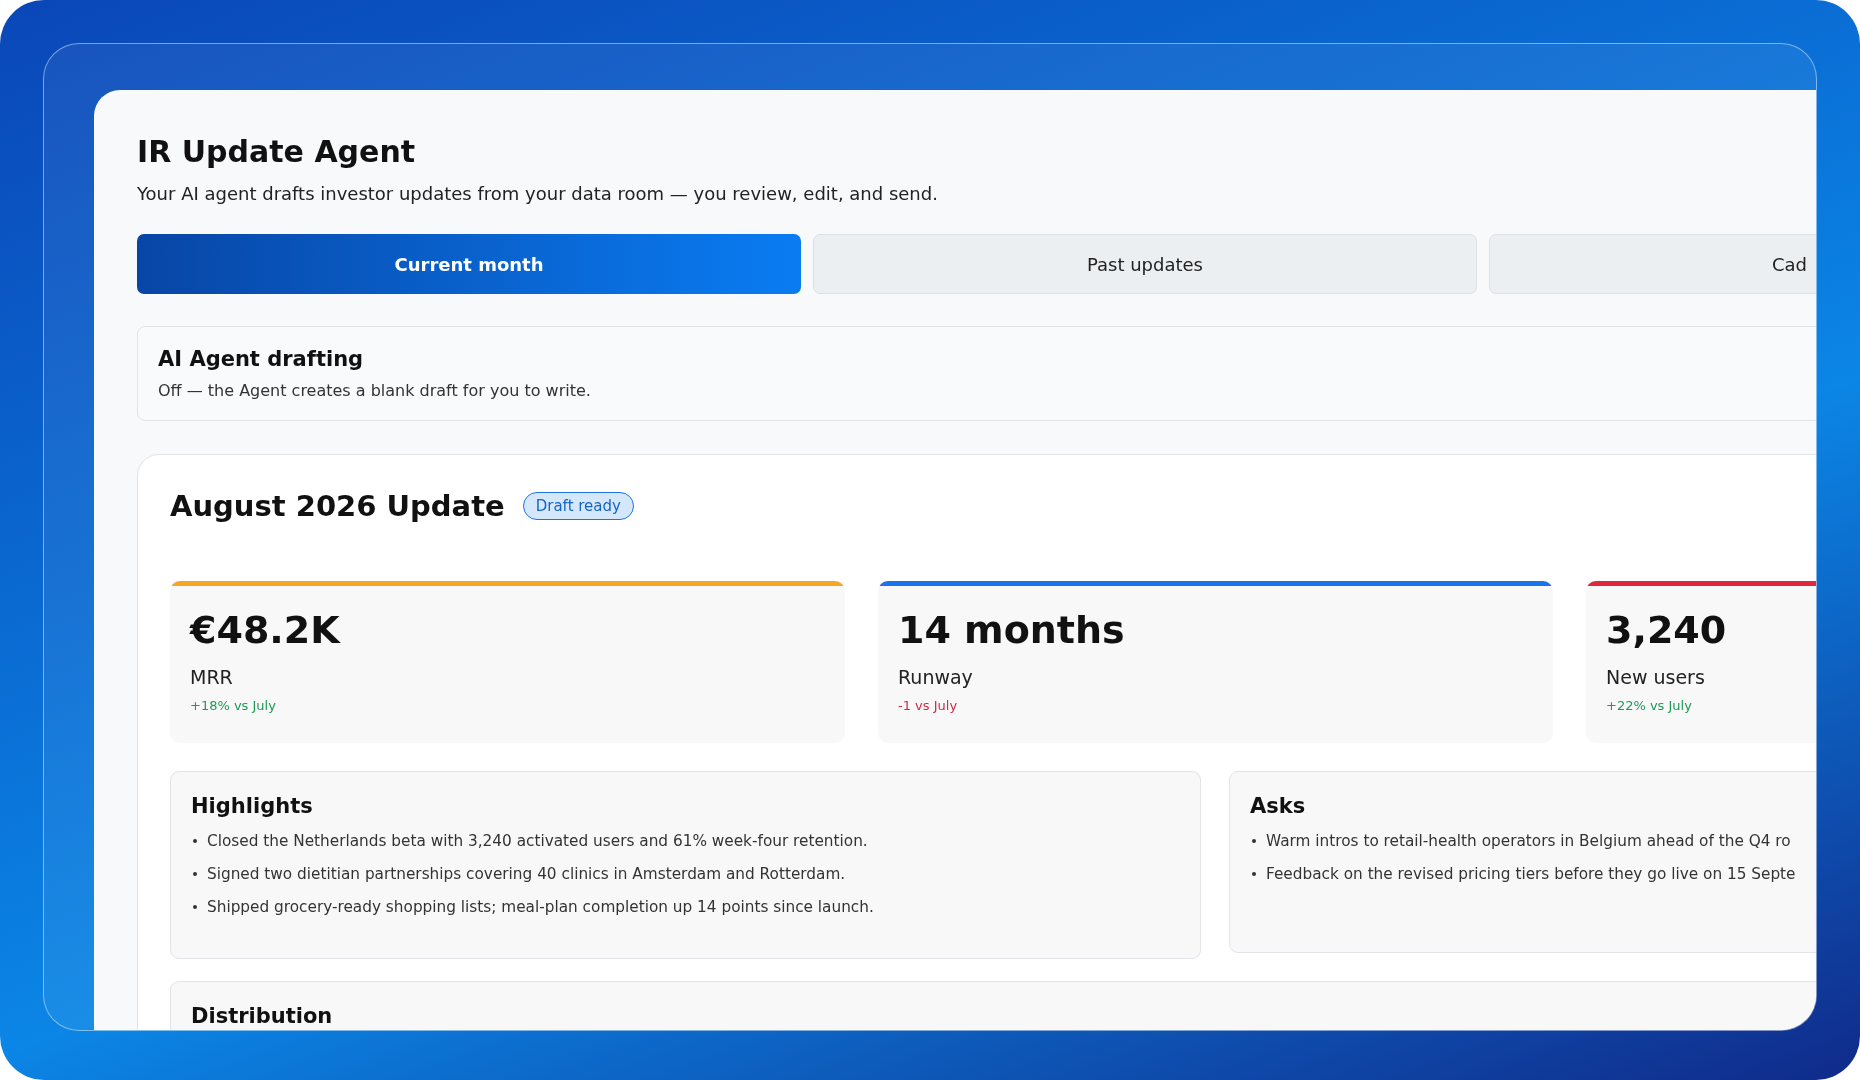  Describe the element at coordinates (526, 874) in the screenshot. I see `list-item: Signed two dietitian partnerships covering 40 clinics in Amsterdam and Rotterdam.` at that location.